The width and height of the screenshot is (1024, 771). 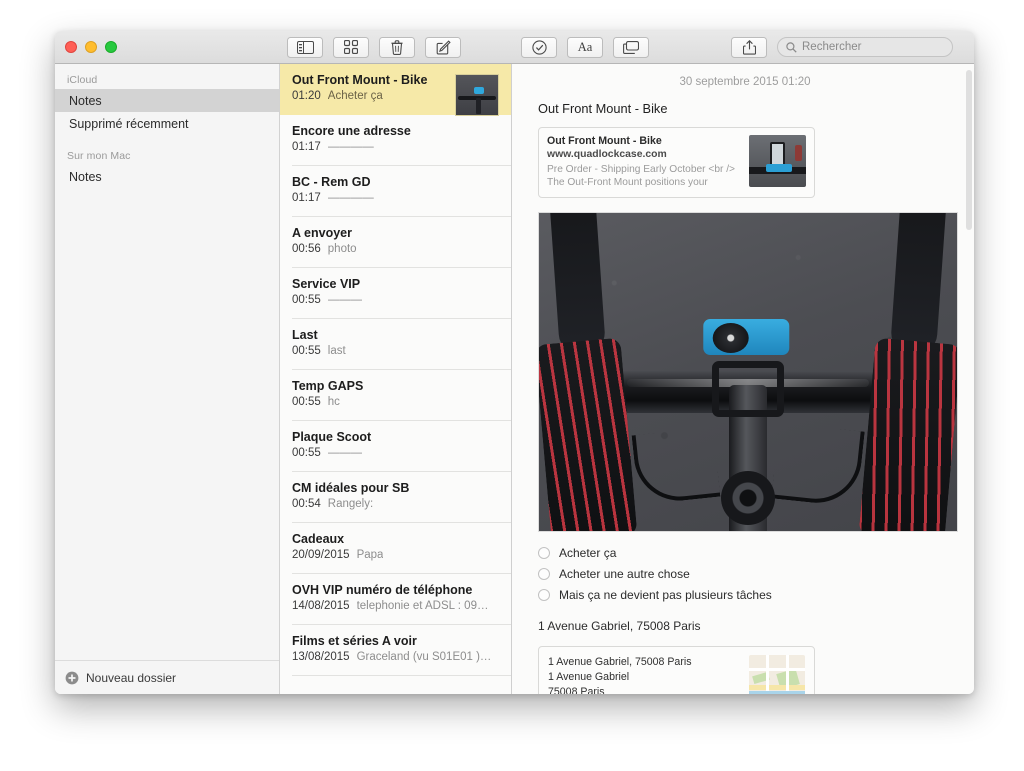 I want to click on add-photo-button, so click(x=631, y=47).